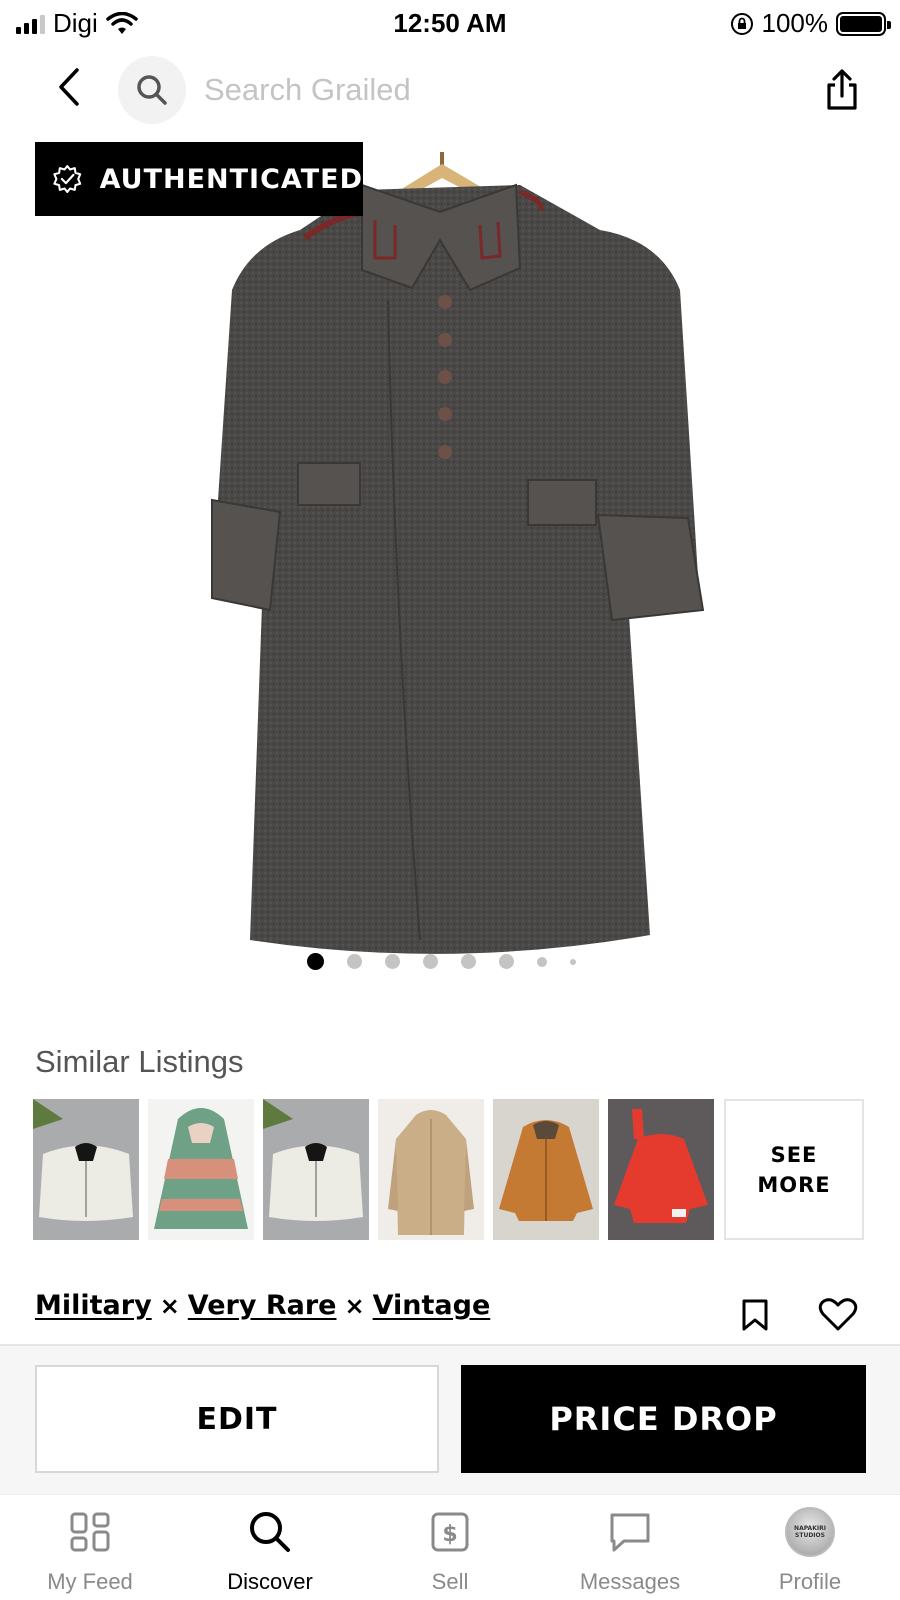 This screenshot has width=900, height=1600. What do you see at coordinates (663, 1419) in the screenshot?
I see `price-drop-button: PRICE DROP` at bounding box center [663, 1419].